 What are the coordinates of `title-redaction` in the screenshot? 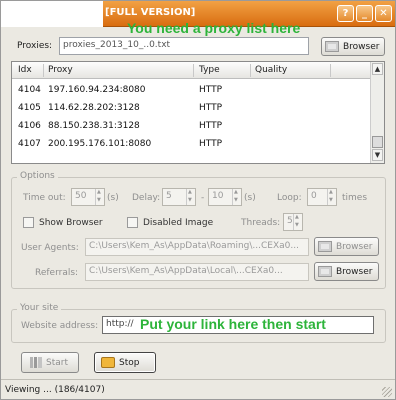 It's located at (52, 14).